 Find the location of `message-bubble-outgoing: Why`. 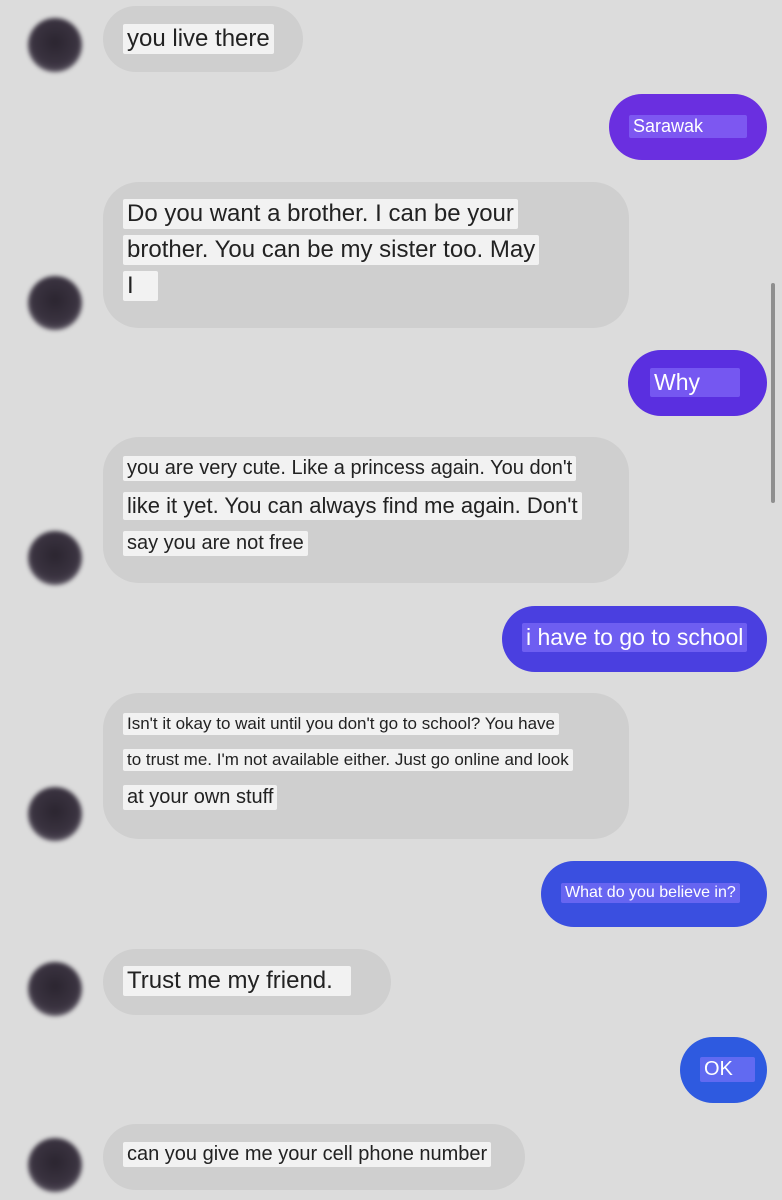

message-bubble-outgoing: Why is located at coordinates (697, 383).